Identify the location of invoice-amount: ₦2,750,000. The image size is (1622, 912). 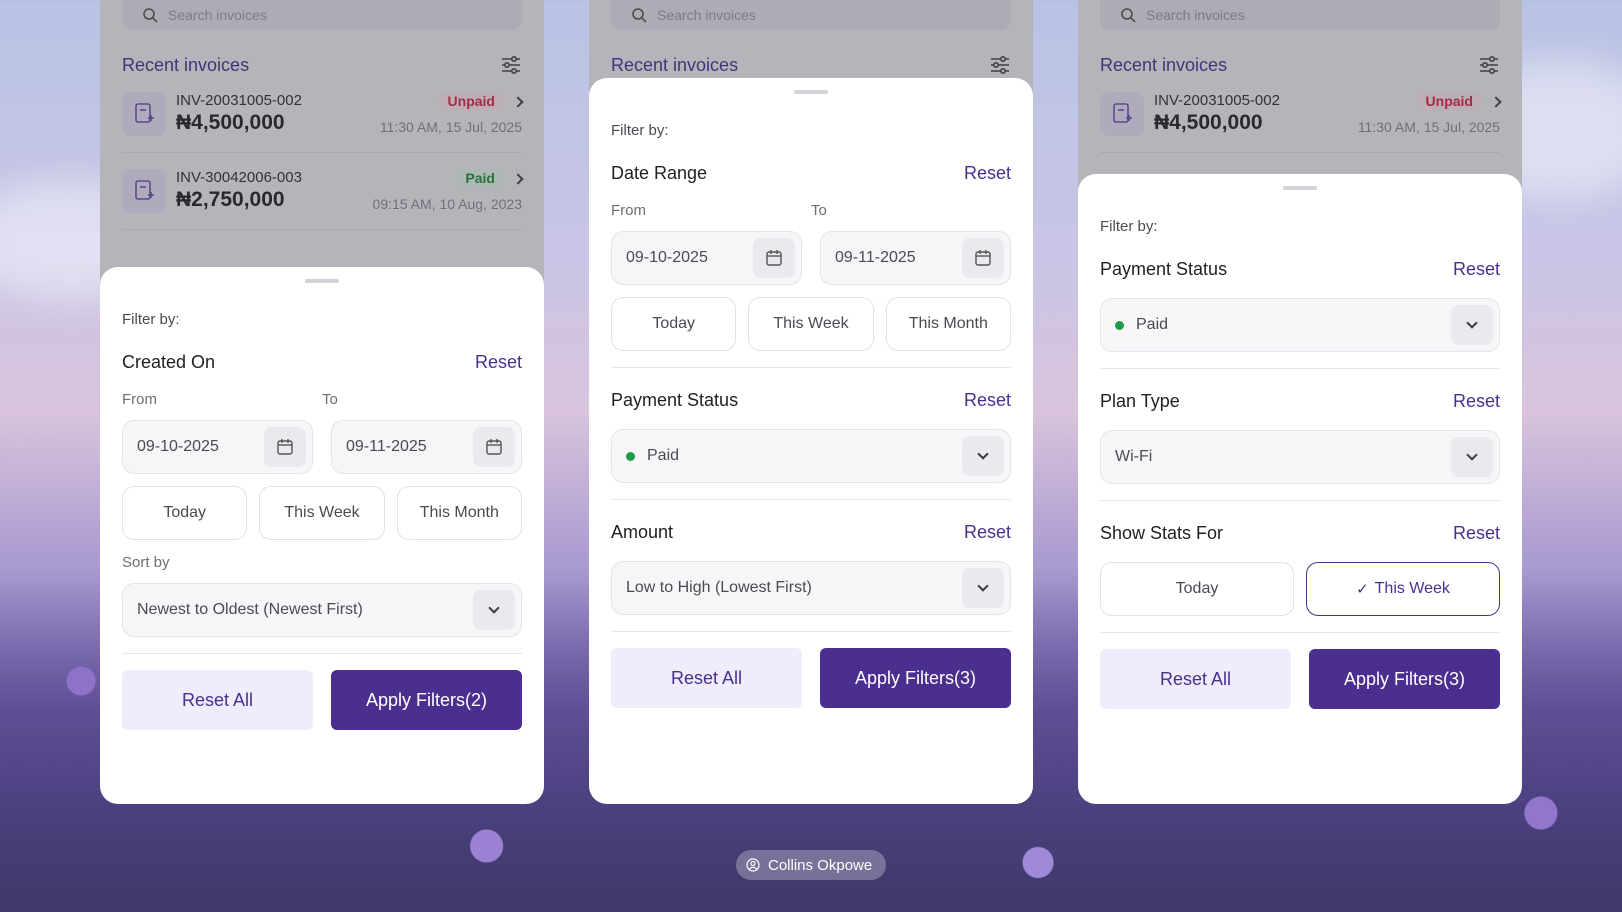
(230, 199).